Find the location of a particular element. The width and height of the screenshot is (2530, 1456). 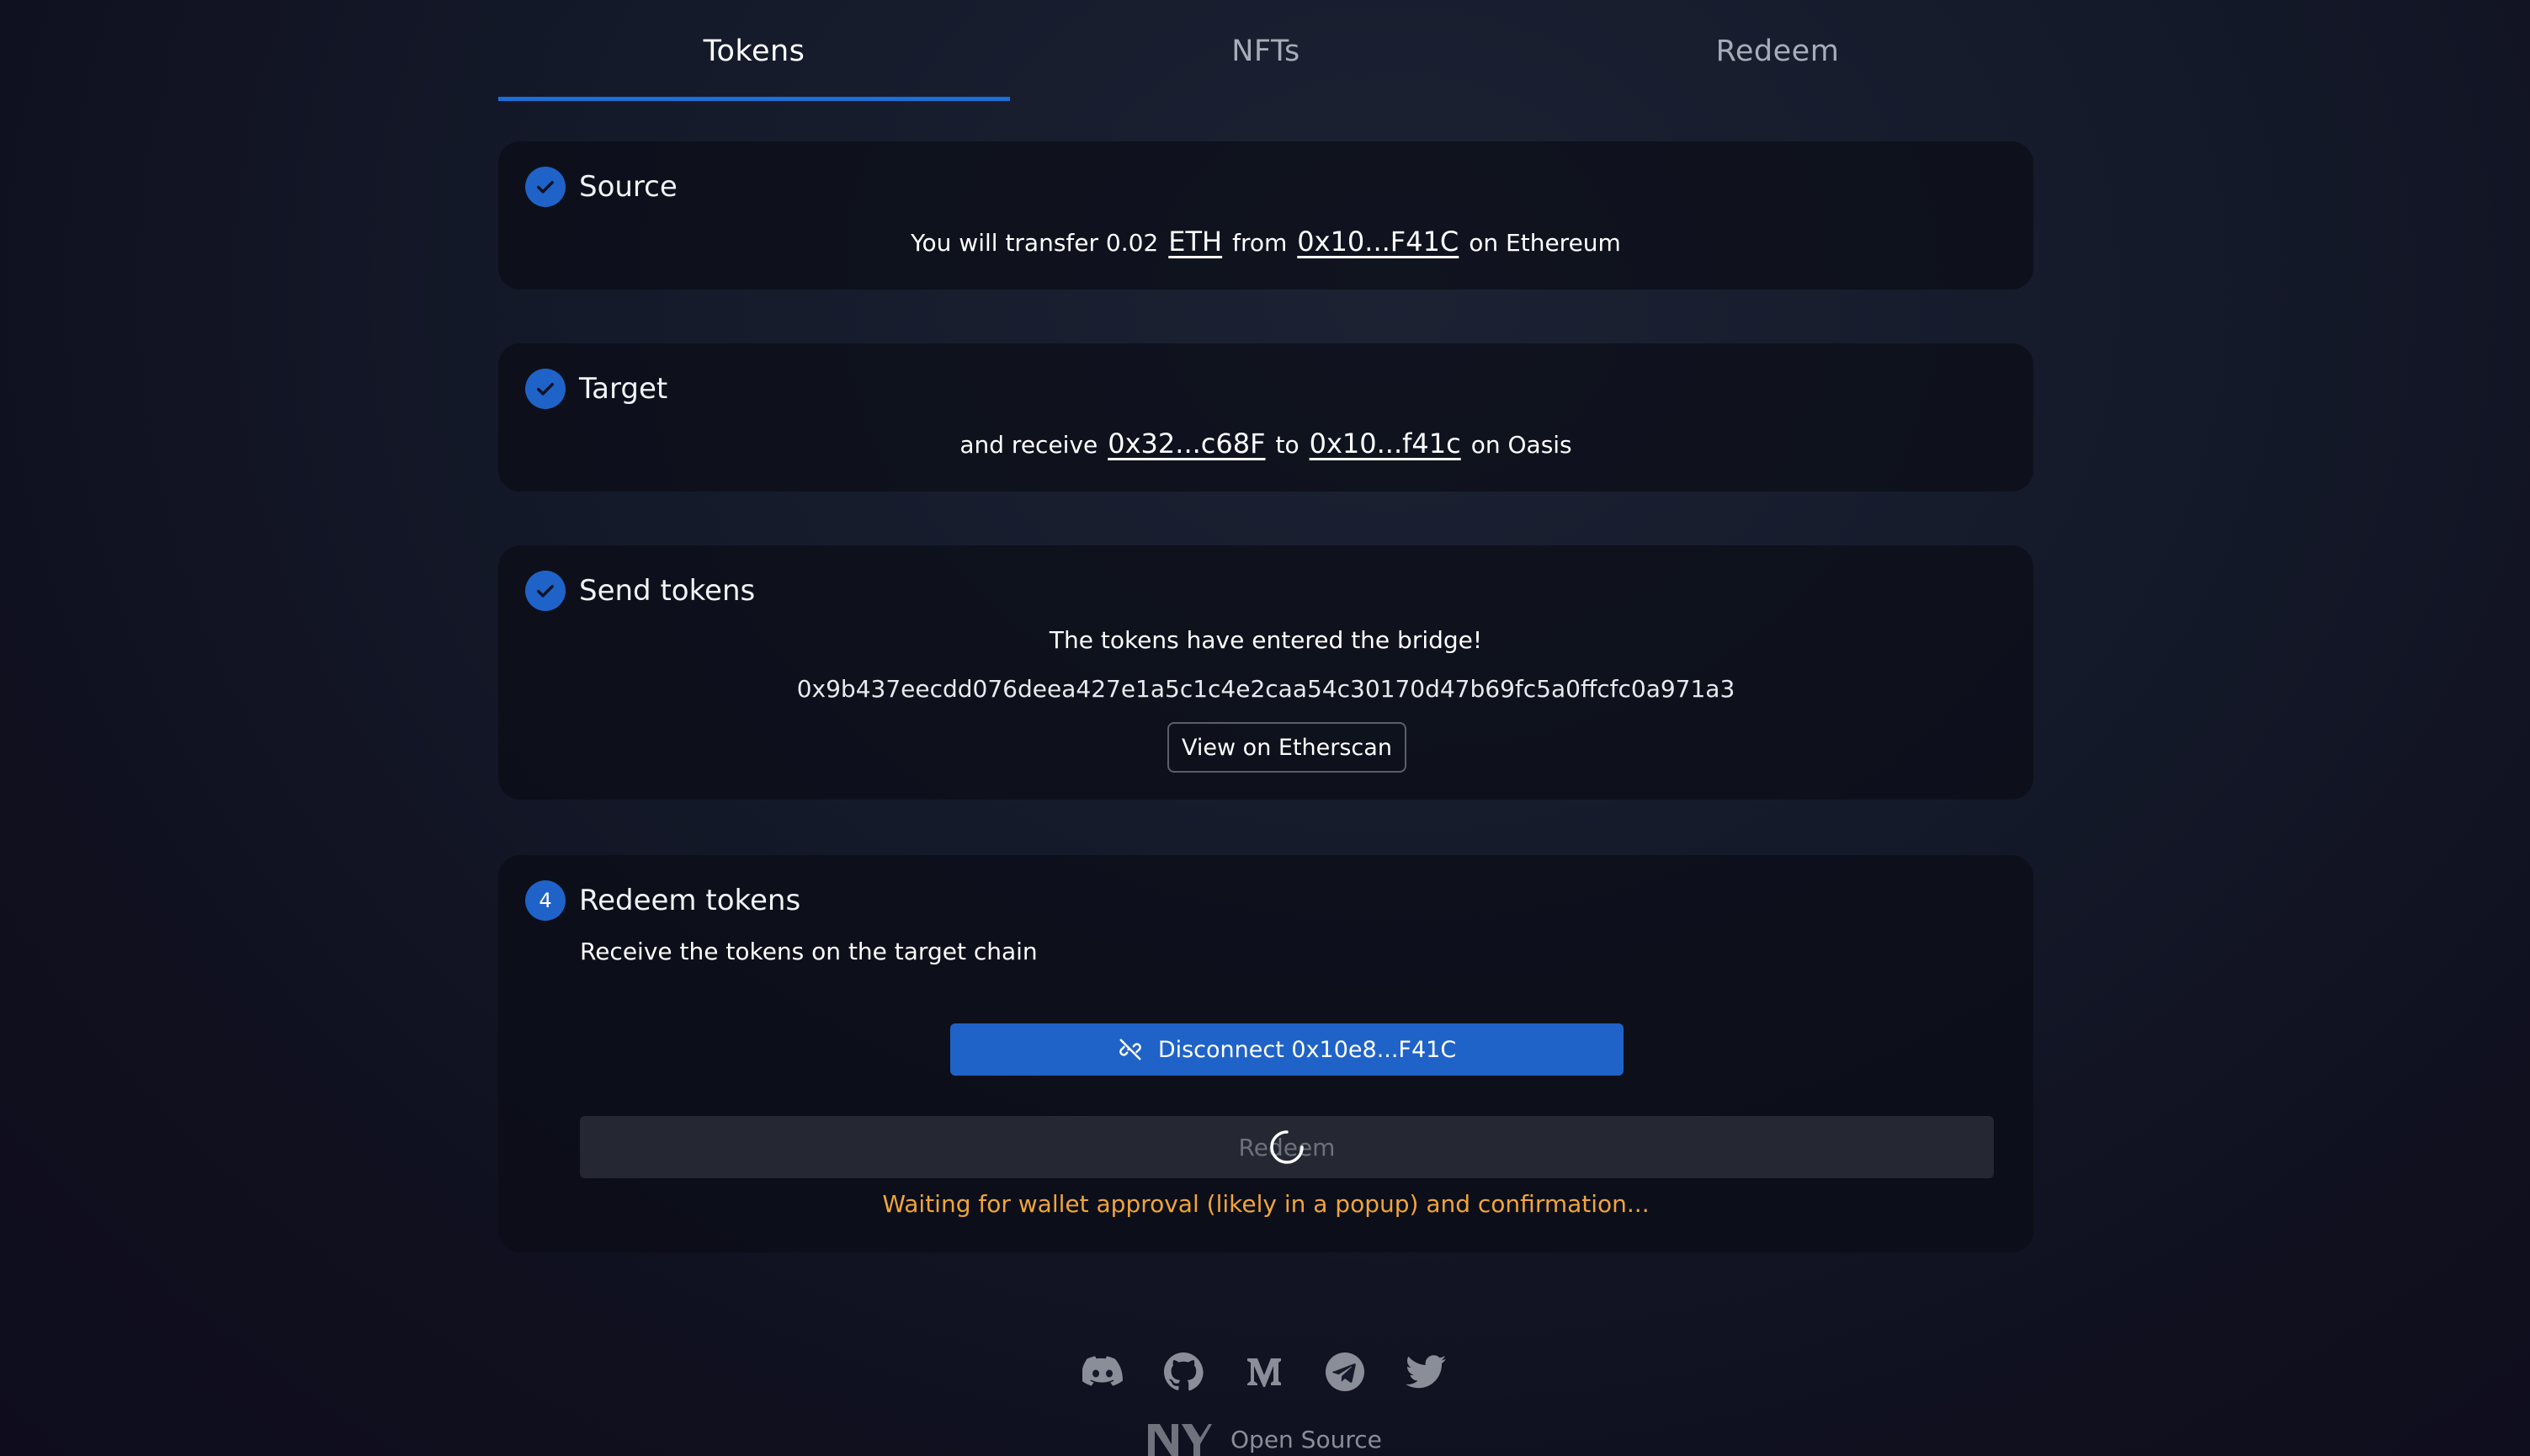

source-from-word: from is located at coordinates (1260, 243).